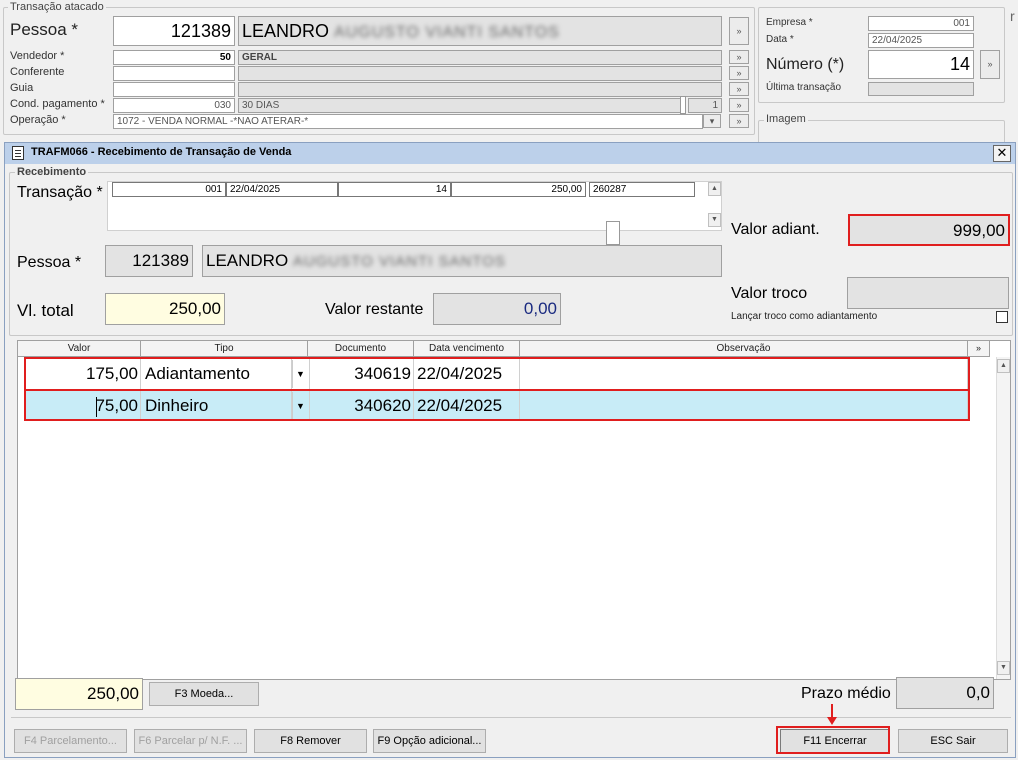  I want to click on transacao-scroll-up: ▲, so click(714, 189).